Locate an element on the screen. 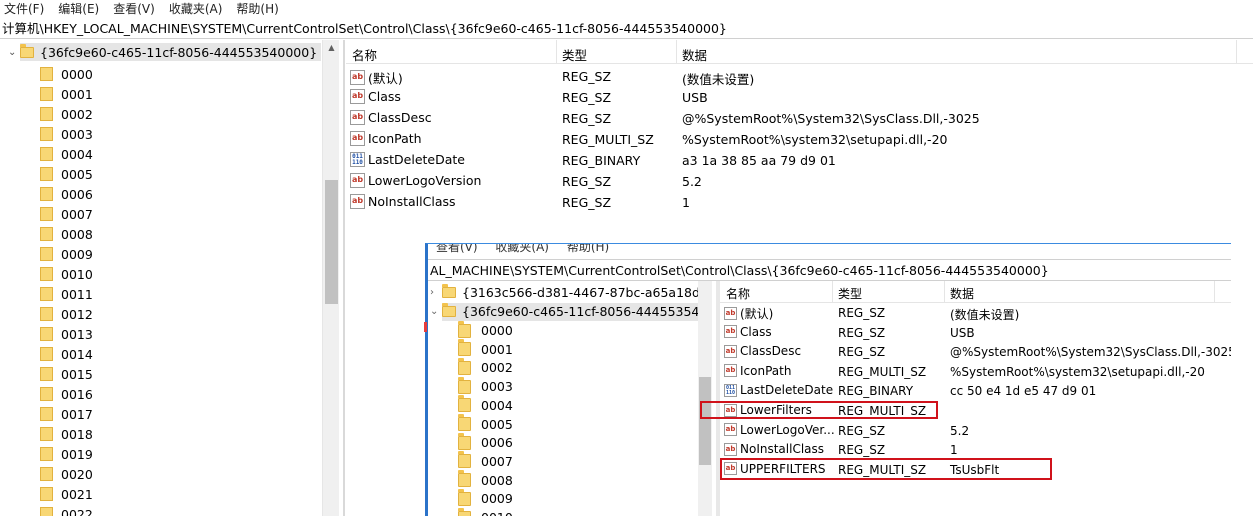 This screenshot has width=1253, height=516. tree-root-label: {36fc9e60-c465-11cf-8056-444553540000} is located at coordinates (179, 52).